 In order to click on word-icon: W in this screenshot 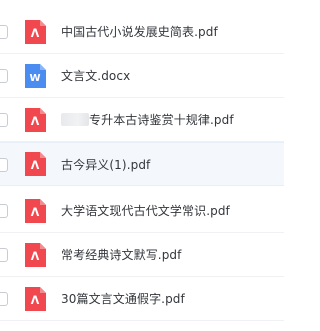, I will do `click(35, 75)`.